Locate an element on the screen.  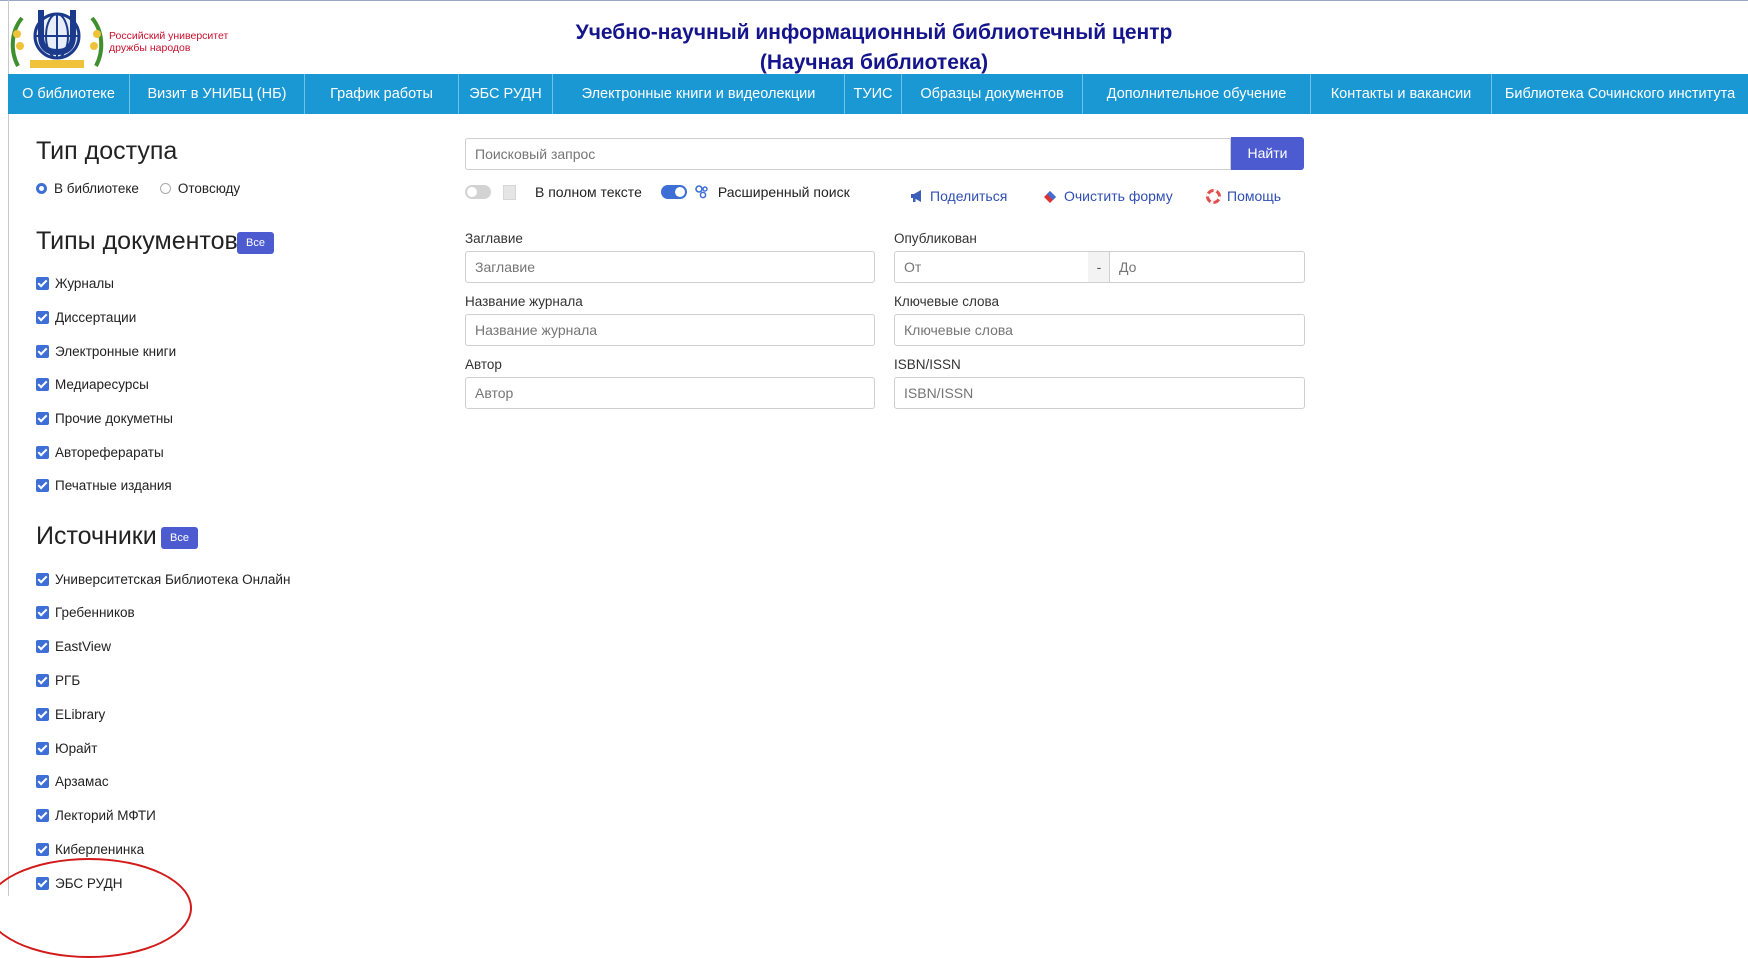
source-item: EastView is located at coordinates (73, 646).